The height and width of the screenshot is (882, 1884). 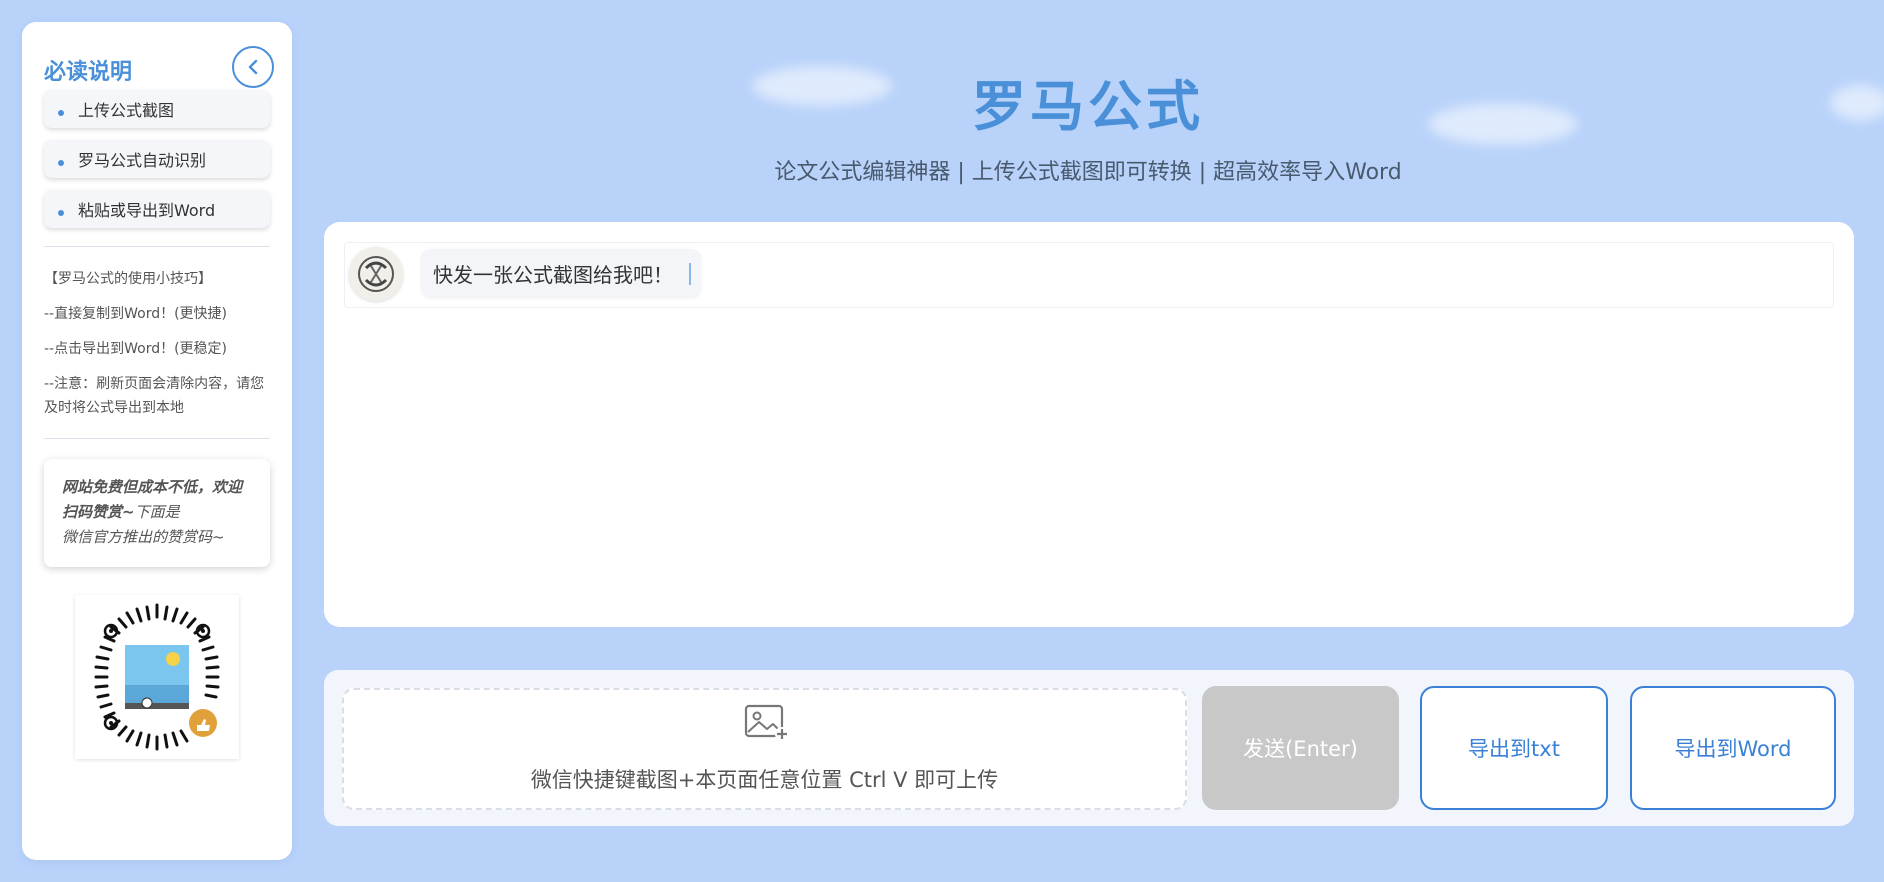 I want to click on upload-hint: 微信快捷键截图+本页面任意位置 Ctrl V 即可上传, so click(x=764, y=780).